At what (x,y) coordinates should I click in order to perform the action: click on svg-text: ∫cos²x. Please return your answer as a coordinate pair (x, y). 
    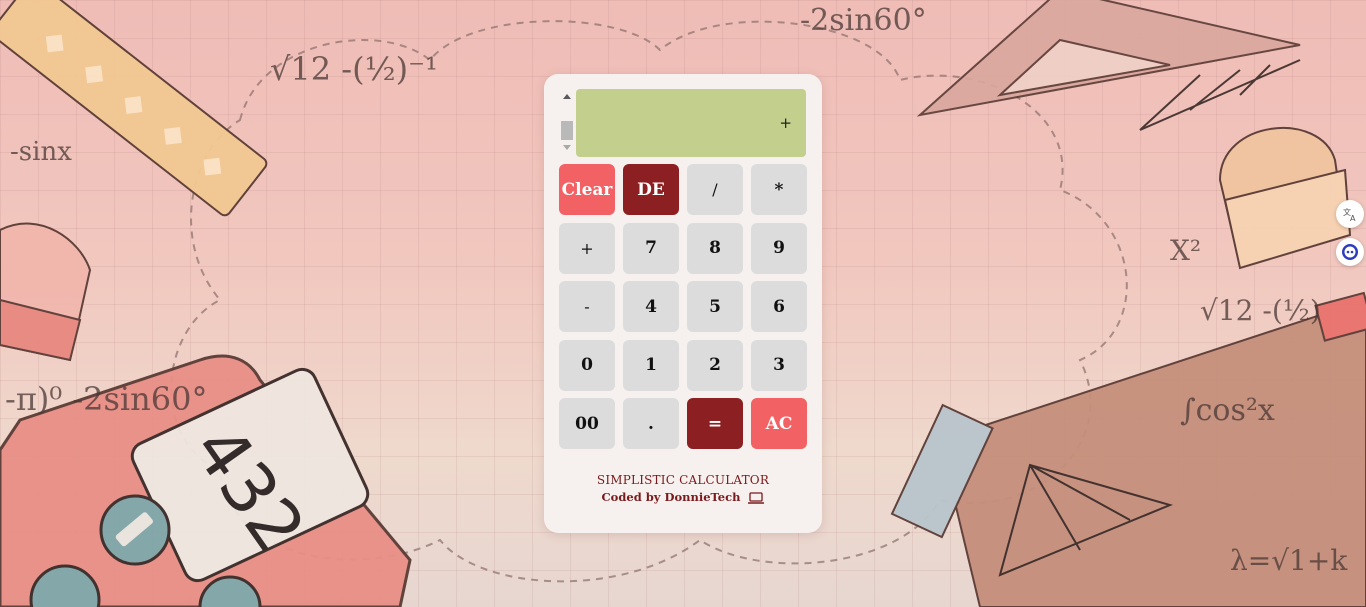
    Looking at the image, I should click on (1227, 410).